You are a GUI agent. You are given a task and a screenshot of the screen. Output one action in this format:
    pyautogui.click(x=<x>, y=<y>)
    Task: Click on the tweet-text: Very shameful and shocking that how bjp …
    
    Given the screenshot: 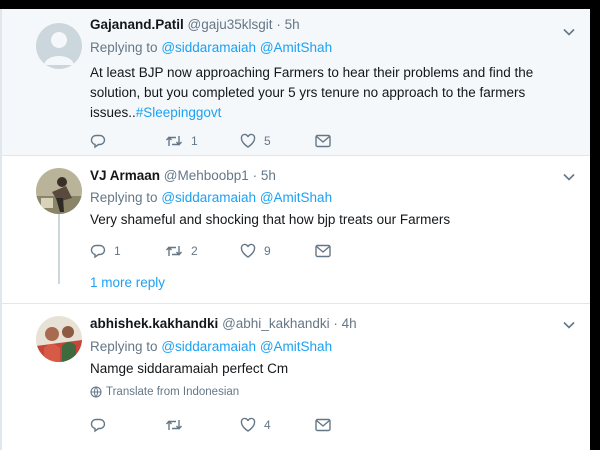 What is the action you would take?
    pyautogui.click(x=325, y=220)
    